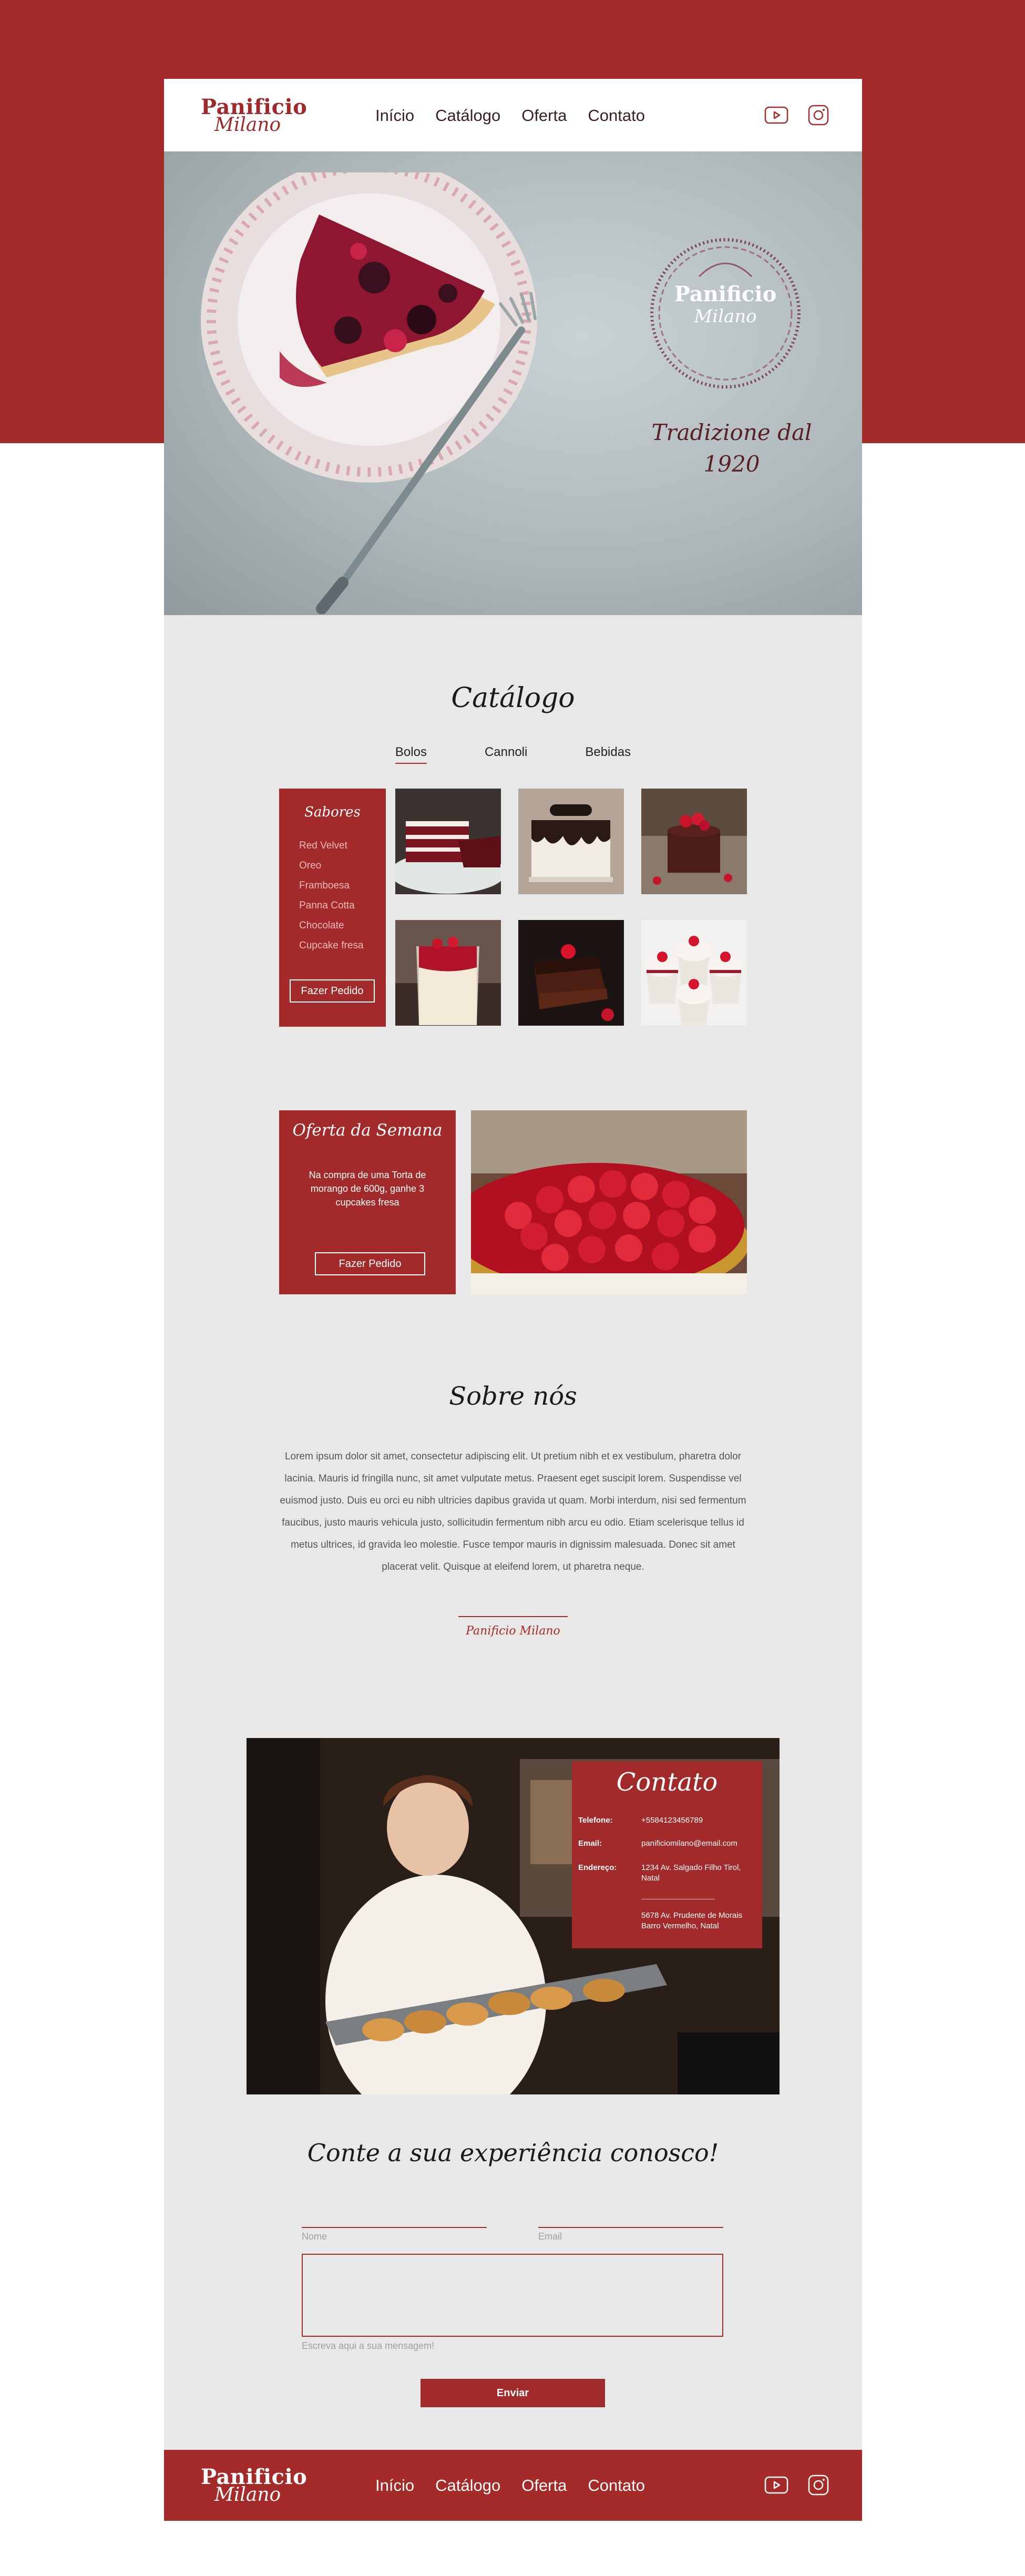 The height and width of the screenshot is (2576, 1025). I want to click on badge-brand-line2: Milano, so click(725, 316).